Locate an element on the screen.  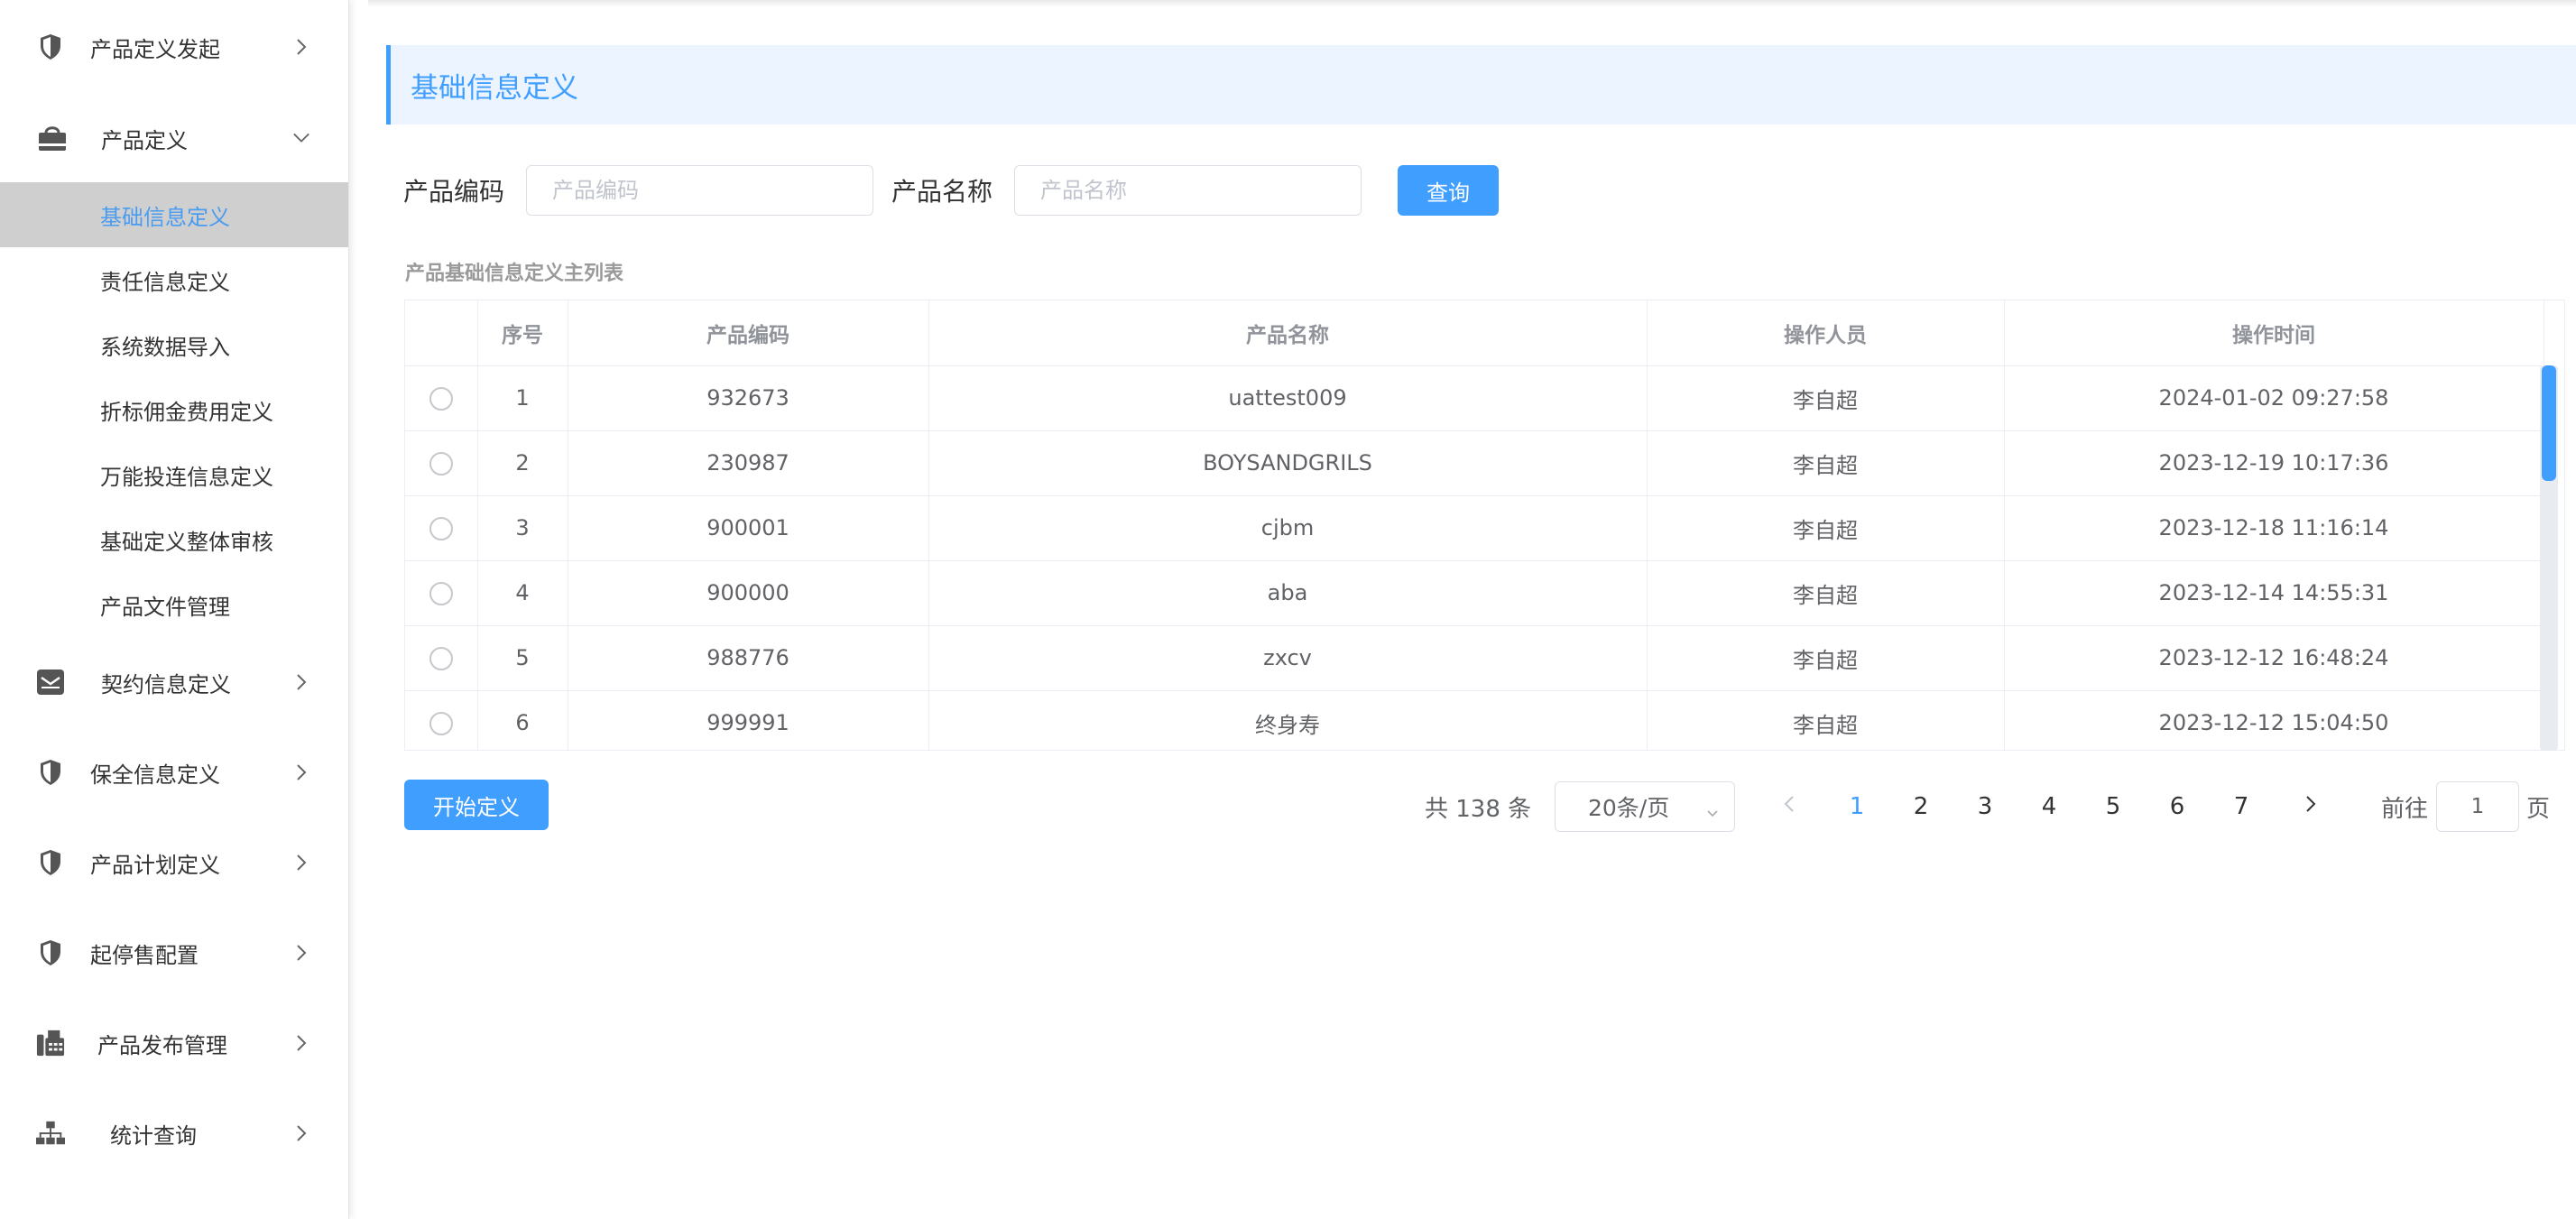
page-number-2: 2 is located at coordinates (1921, 806).